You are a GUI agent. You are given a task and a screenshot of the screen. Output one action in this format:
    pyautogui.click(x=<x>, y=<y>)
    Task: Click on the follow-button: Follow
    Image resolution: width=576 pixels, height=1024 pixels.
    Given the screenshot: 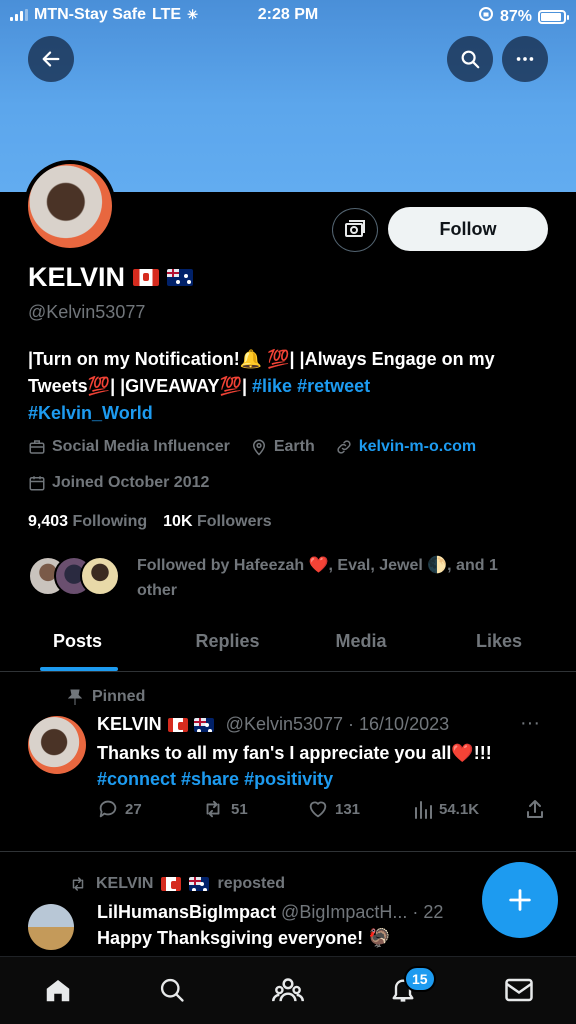 What is the action you would take?
    pyautogui.click(x=468, y=229)
    